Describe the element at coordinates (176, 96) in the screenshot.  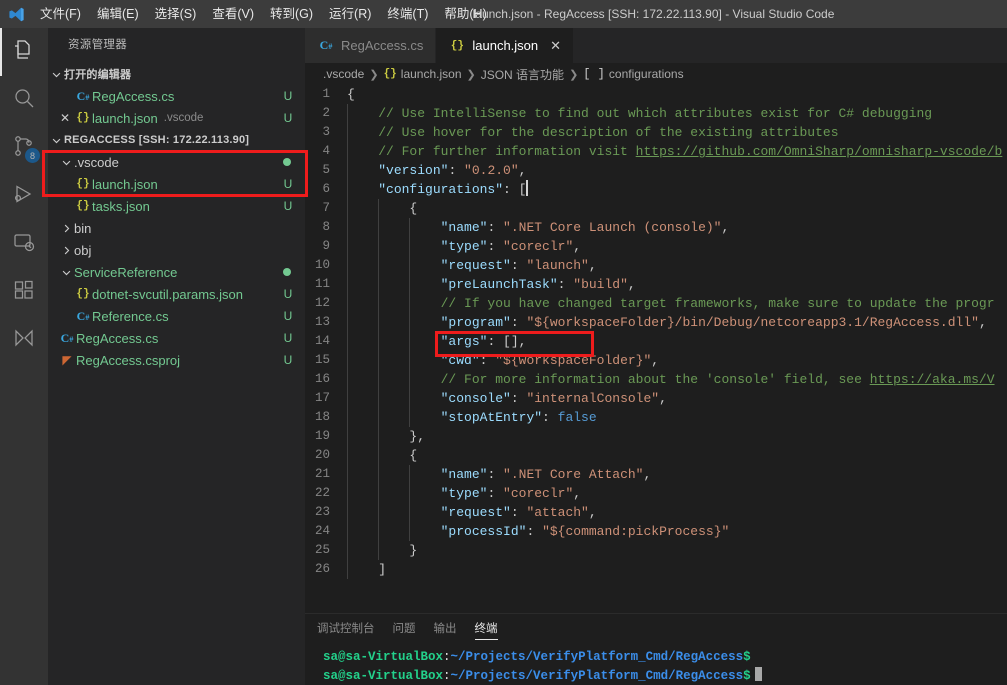
I see `open-editor-regaccess-cs: C# RegAccess.cs U` at that location.